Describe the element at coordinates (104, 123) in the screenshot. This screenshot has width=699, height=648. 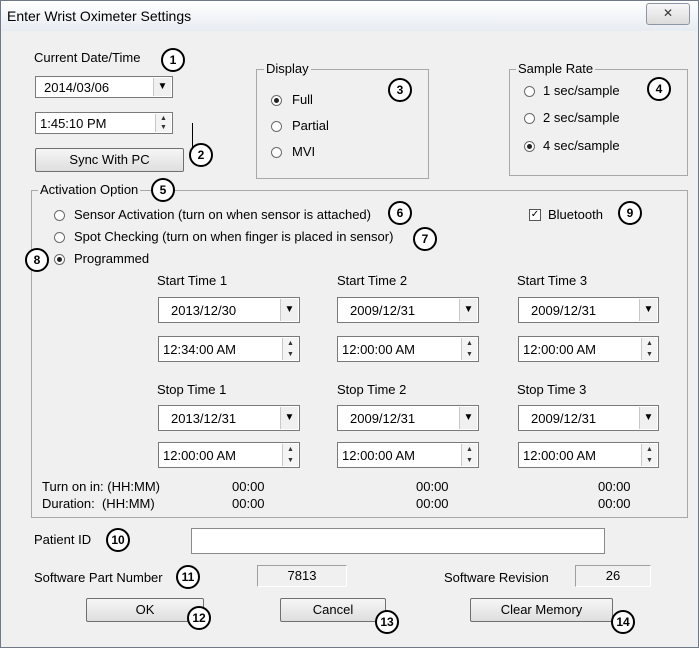
I see `current-time-field: 1:45:10 PM ▲ ▼` at that location.